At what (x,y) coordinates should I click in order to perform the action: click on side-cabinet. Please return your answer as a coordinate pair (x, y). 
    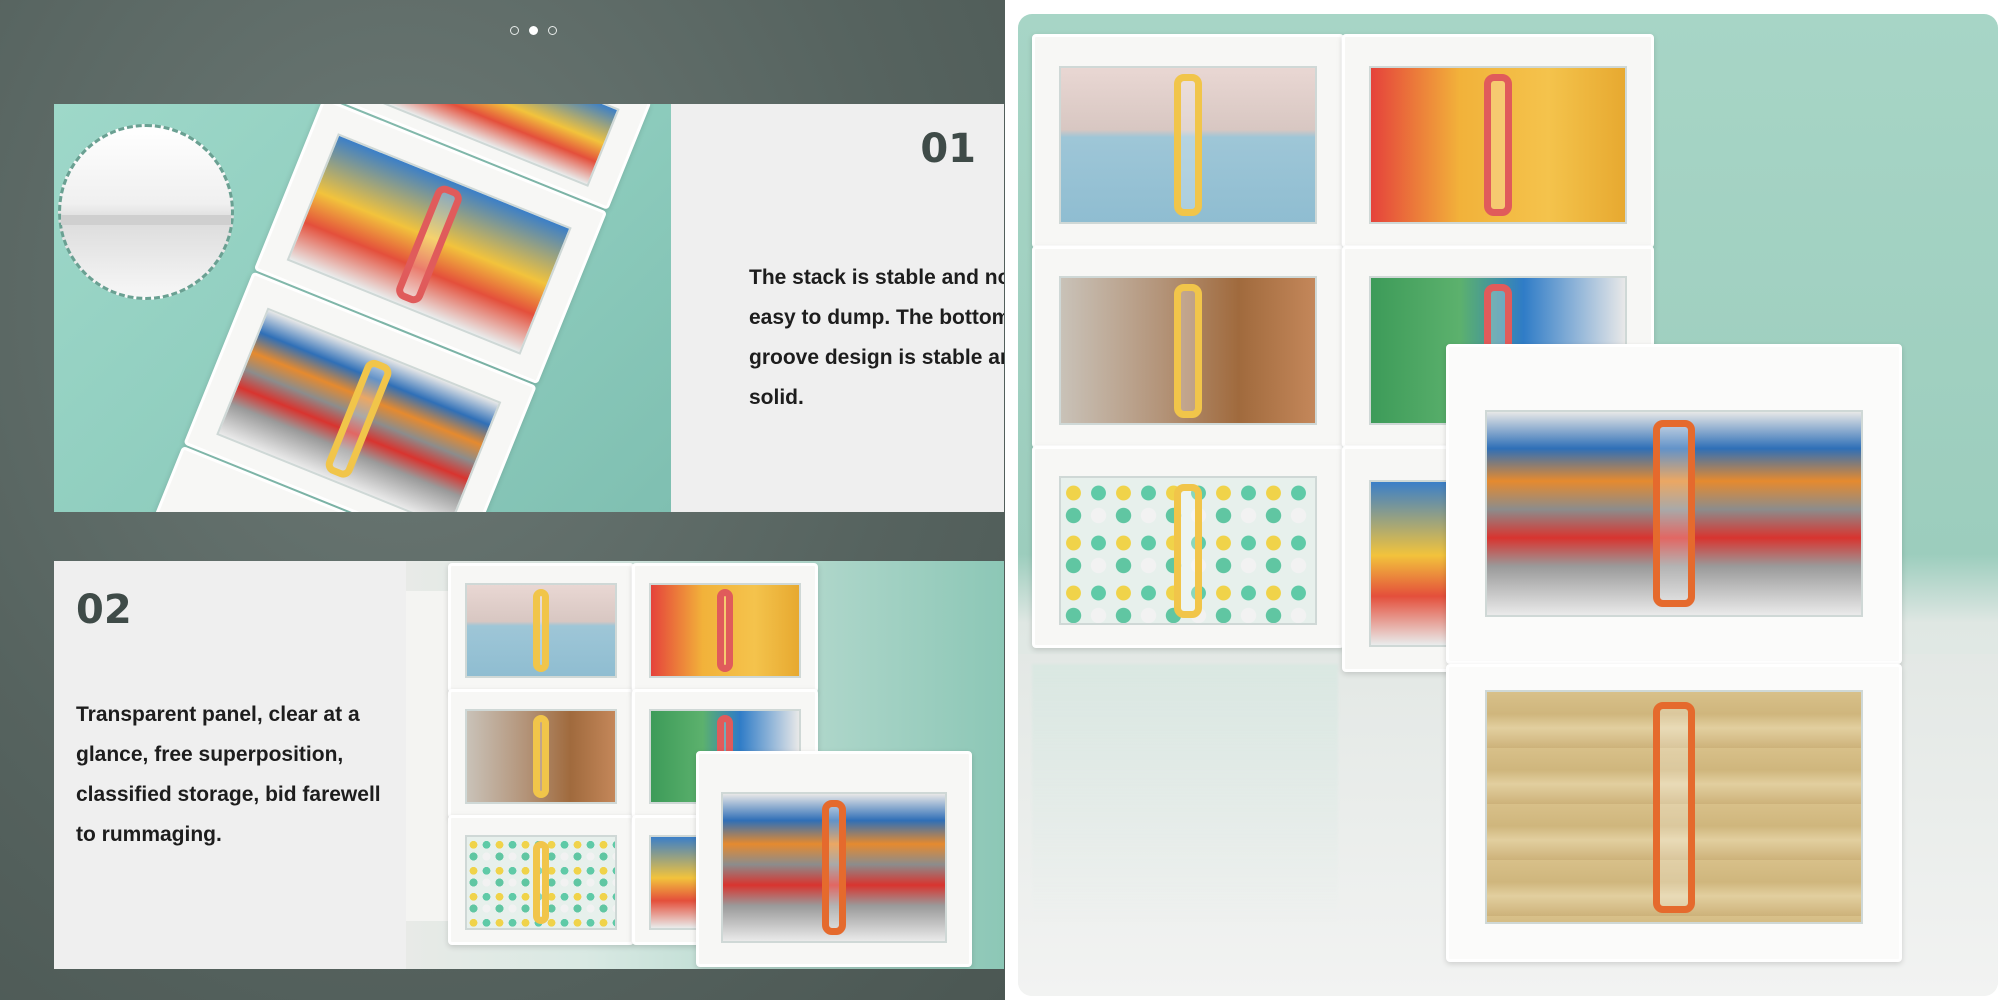
    Looking at the image, I should click on (428, 756).